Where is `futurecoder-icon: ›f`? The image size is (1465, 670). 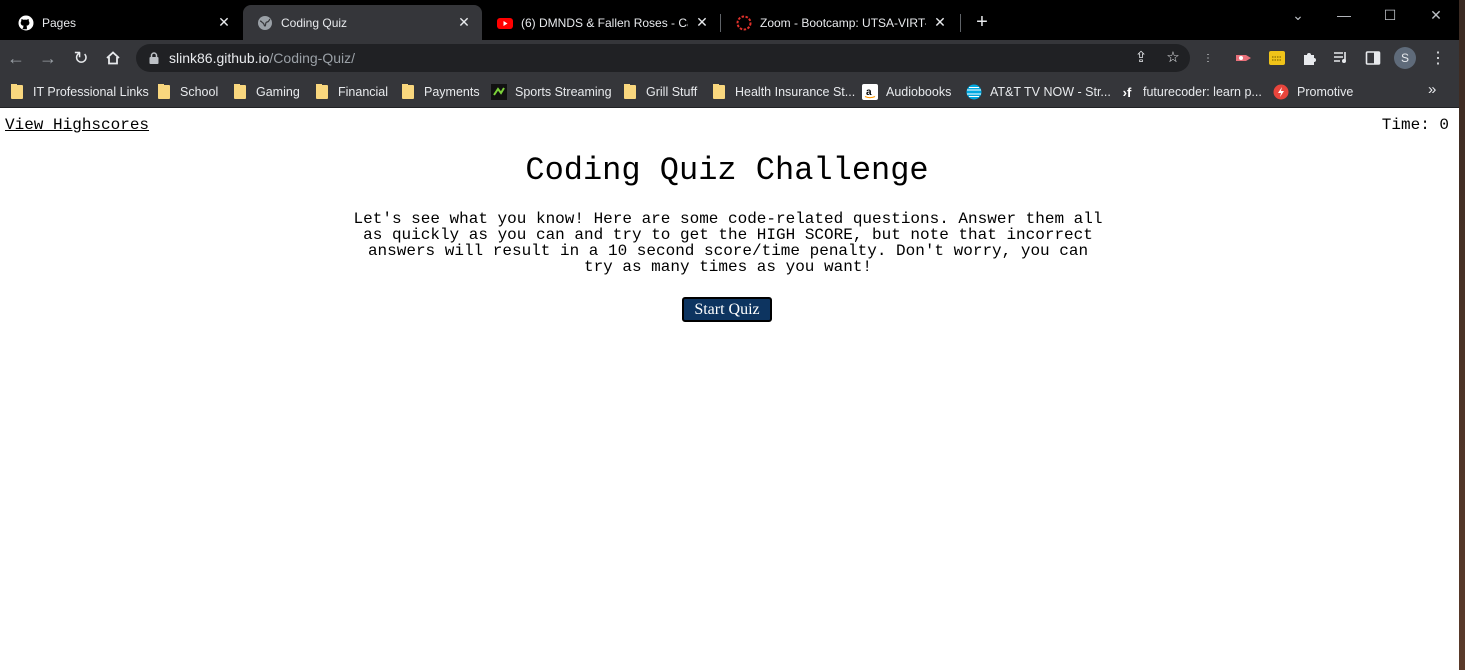
futurecoder-icon: ›f is located at coordinates (1127, 92).